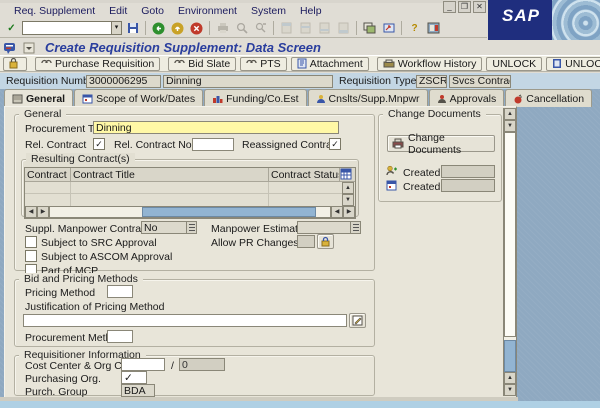  Describe the element at coordinates (158, 28) in the screenshot. I see `back-icon` at that location.